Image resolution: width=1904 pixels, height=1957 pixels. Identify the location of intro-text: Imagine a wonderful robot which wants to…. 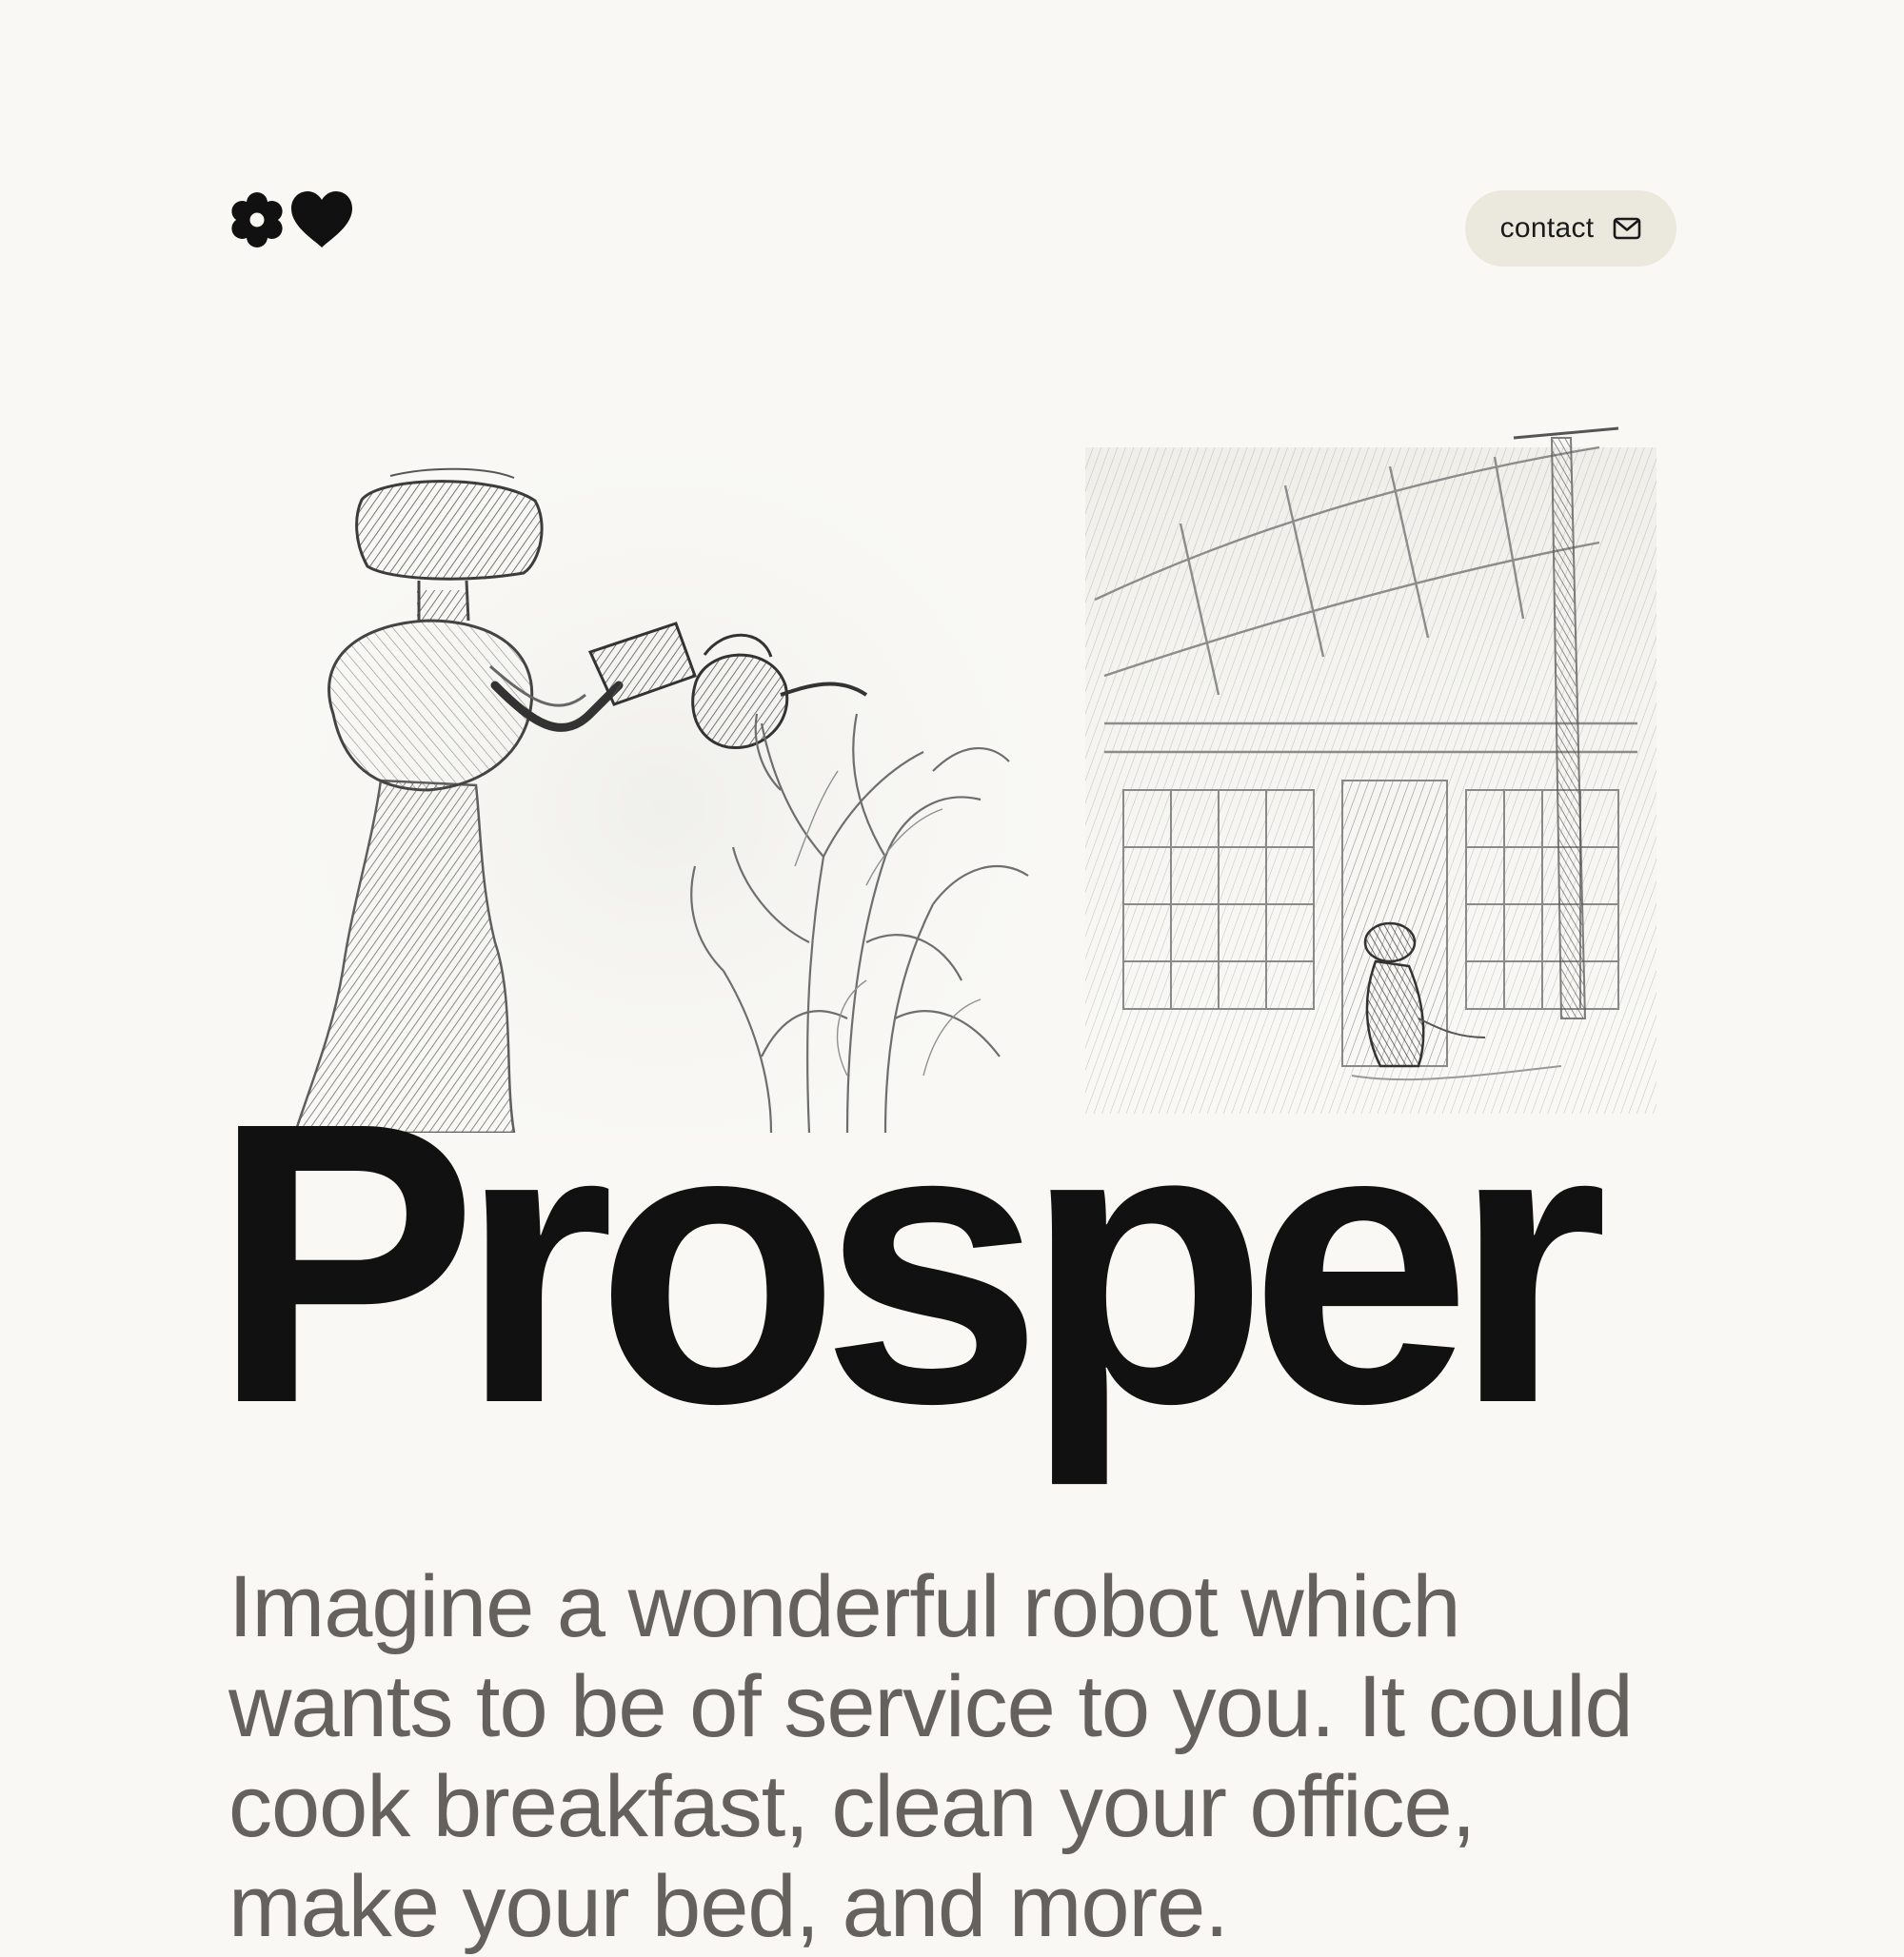
(931, 1756).